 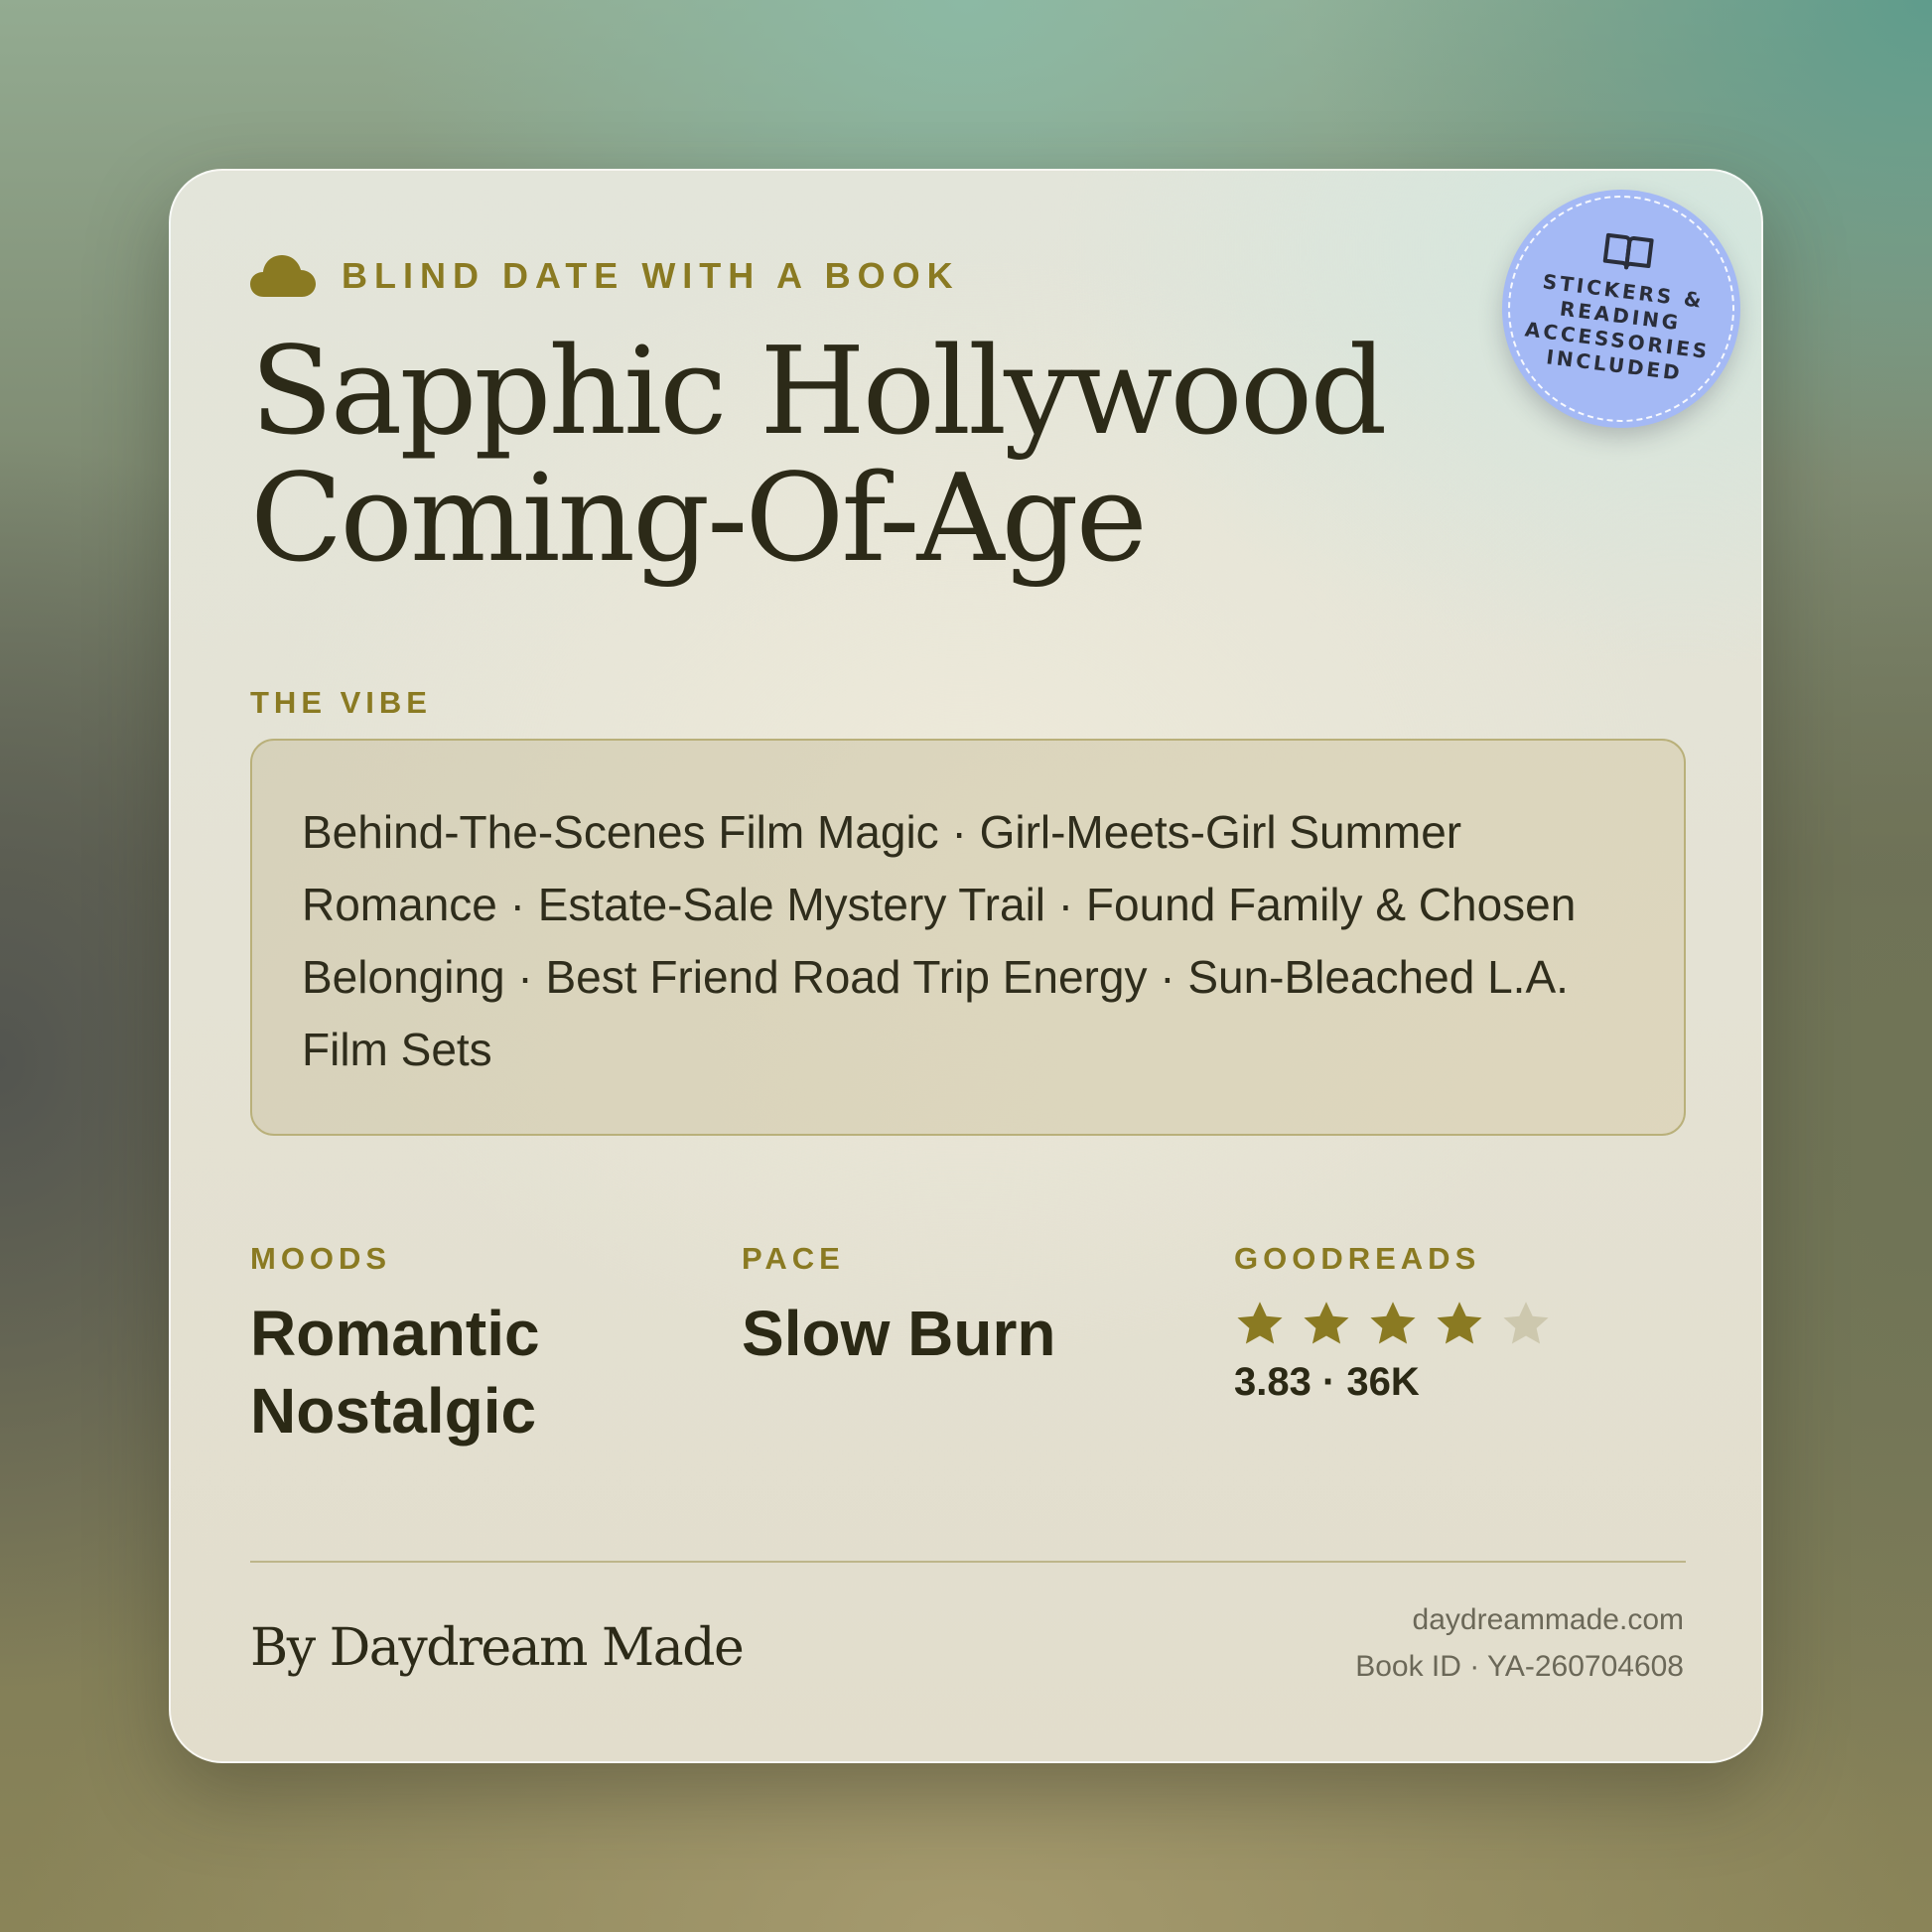 I want to click on open-book-icon, so click(x=1628, y=251).